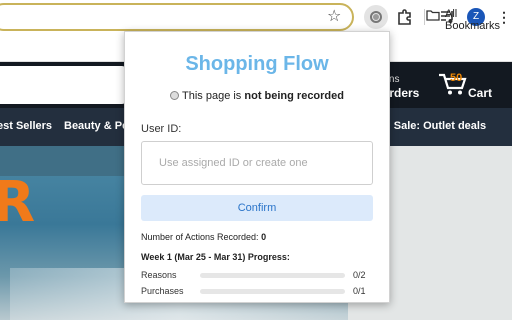 The height and width of the screenshot is (320, 512). I want to click on actions-label: Number of Actions Recorded:, so click(201, 237).